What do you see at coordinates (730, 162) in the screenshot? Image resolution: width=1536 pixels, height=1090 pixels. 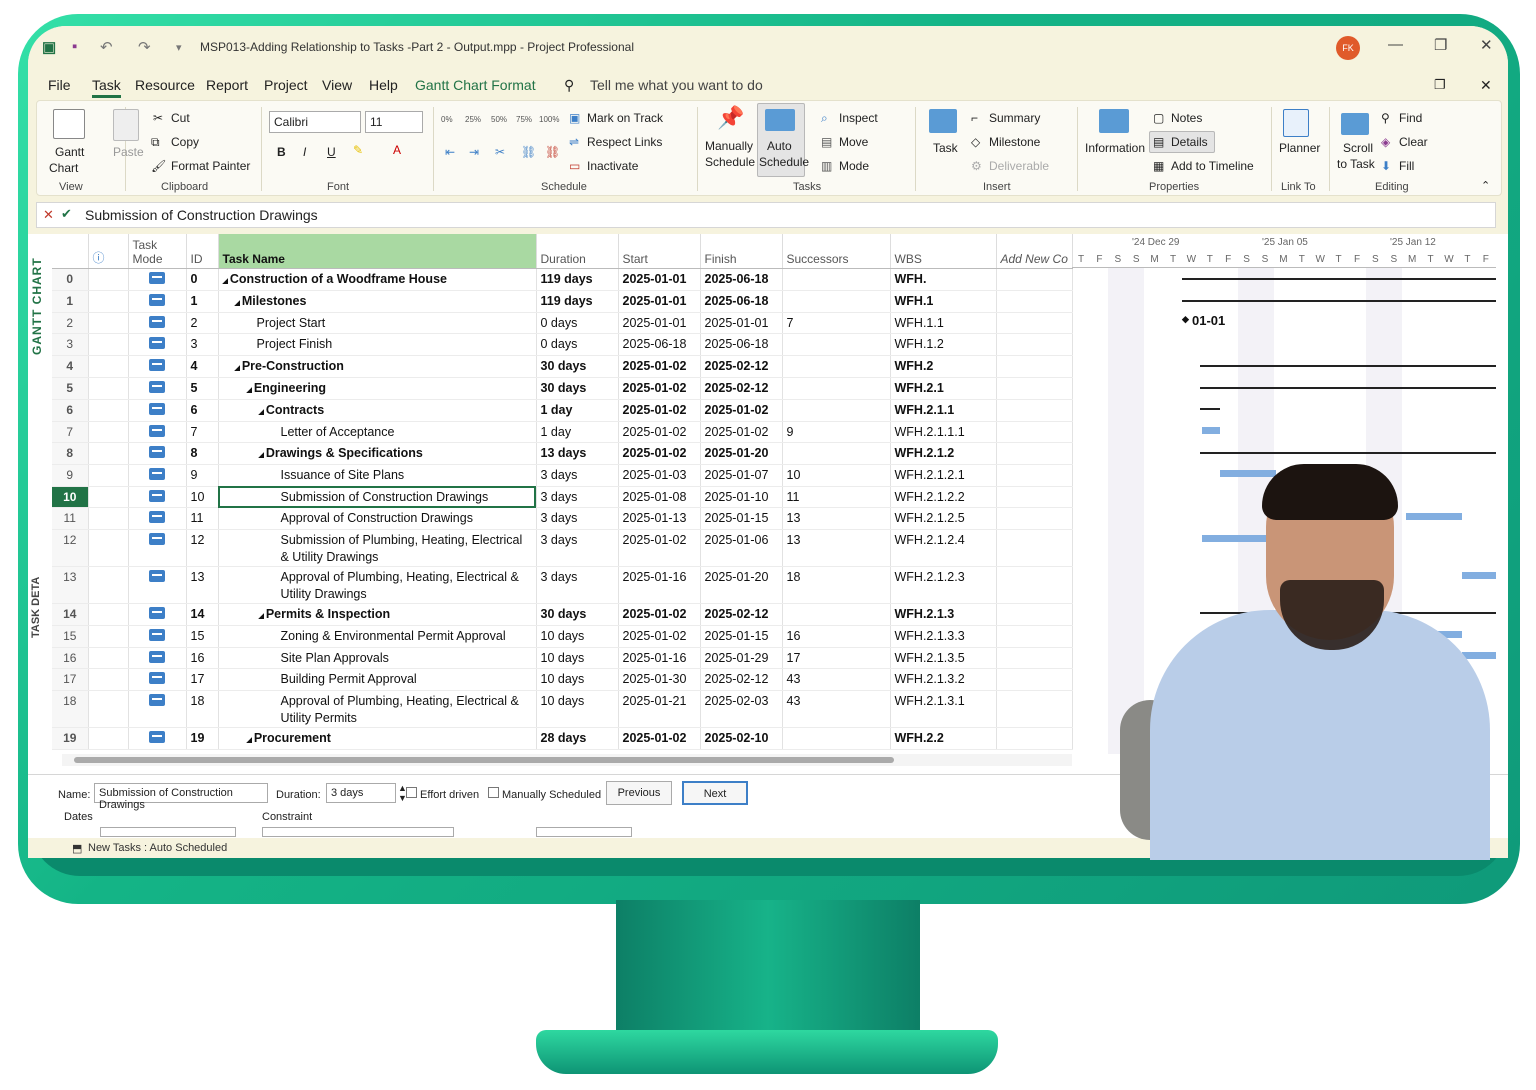 I see `manually-schedule-label-2: Schedule` at bounding box center [730, 162].